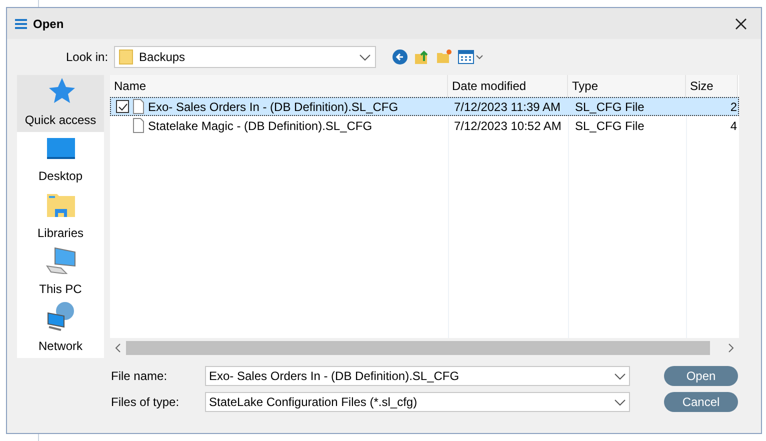  I want to click on size-cell-text: 2, so click(733, 107).